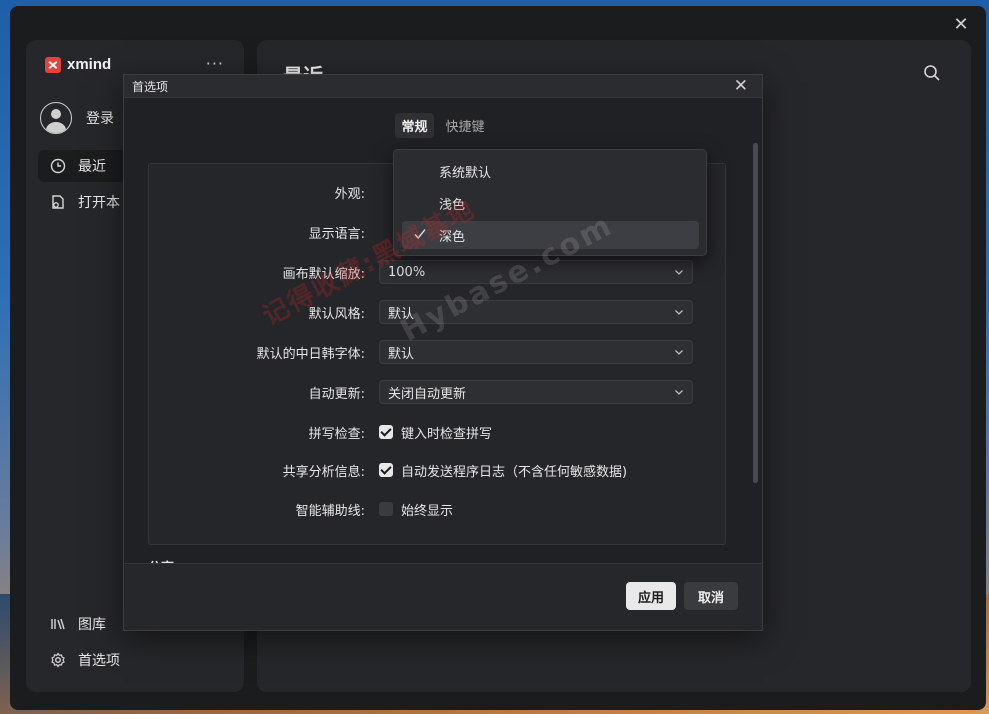 This screenshot has width=989, height=714. I want to click on smart-guides-row: 智能辅助线: 始终显示, so click(438, 509).